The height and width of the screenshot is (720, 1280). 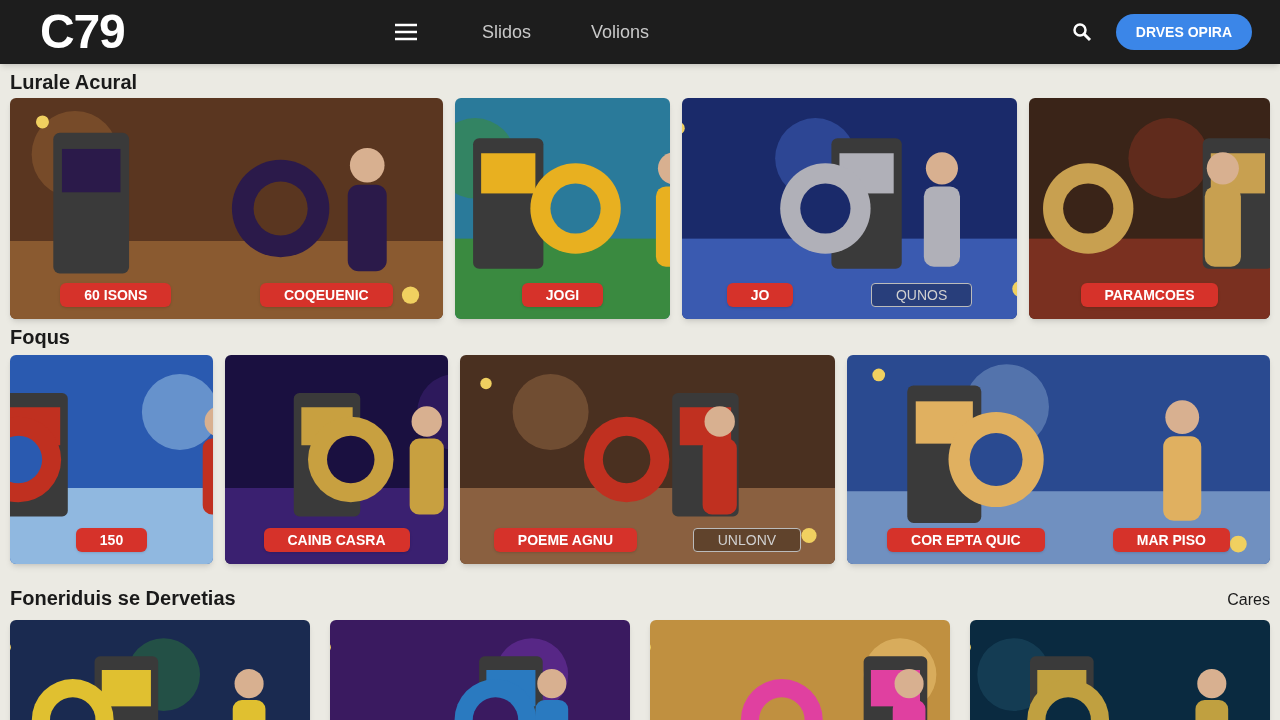 I want to click on card-button: MAR PISO, so click(x=1171, y=540).